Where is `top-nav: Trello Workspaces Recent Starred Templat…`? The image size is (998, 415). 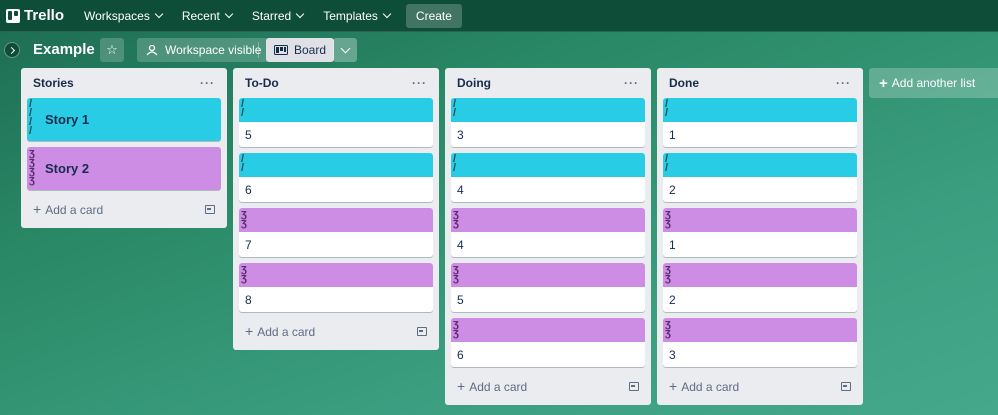
top-nav: Trello Workspaces Recent Starred Templat… is located at coordinates (499, 16).